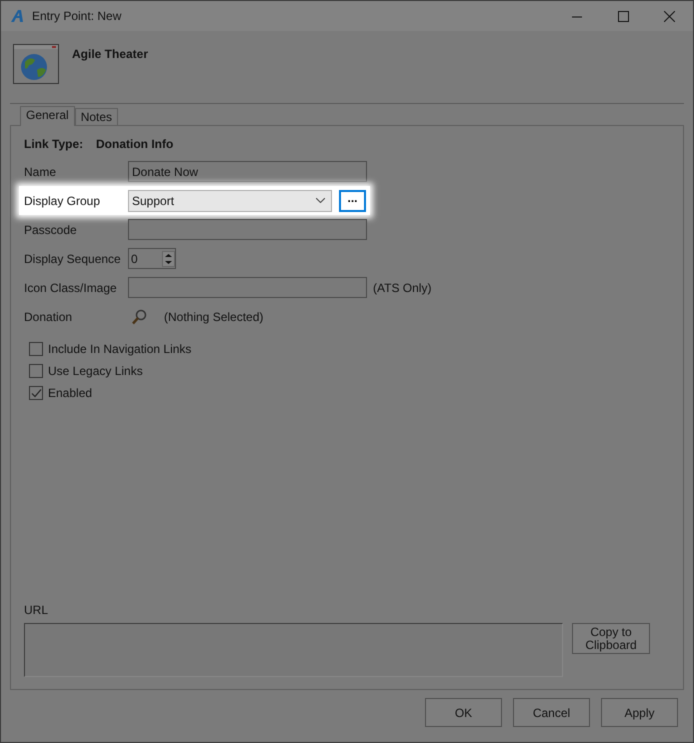 The width and height of the screenshot is (694, 743). Describe the element at coordinates (63, 201) in the screenshot. I see `field-label: Display Group` at that location.